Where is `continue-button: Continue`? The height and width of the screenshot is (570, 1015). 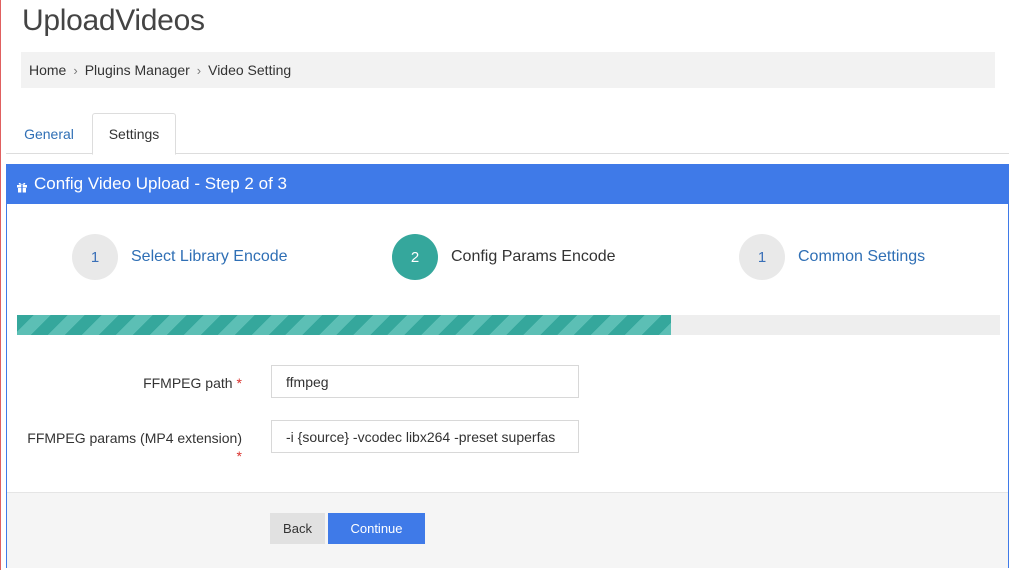 continue-button: Continue is located at coordinates (376, 528).